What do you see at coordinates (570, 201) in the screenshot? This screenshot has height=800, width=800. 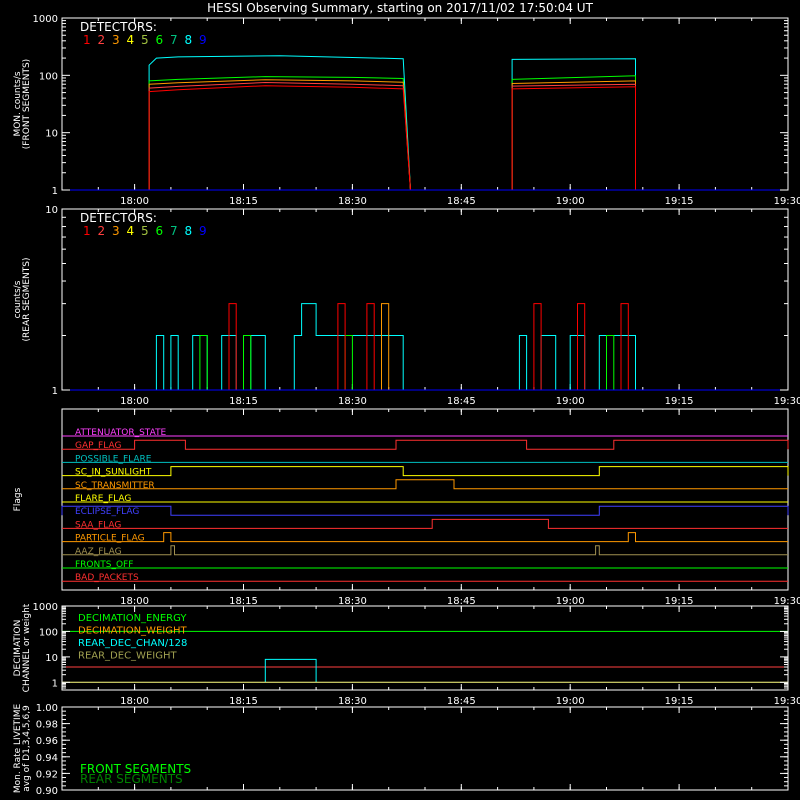 I see `front-x-tick-label: 19:00` at bounding box center [570, 201].